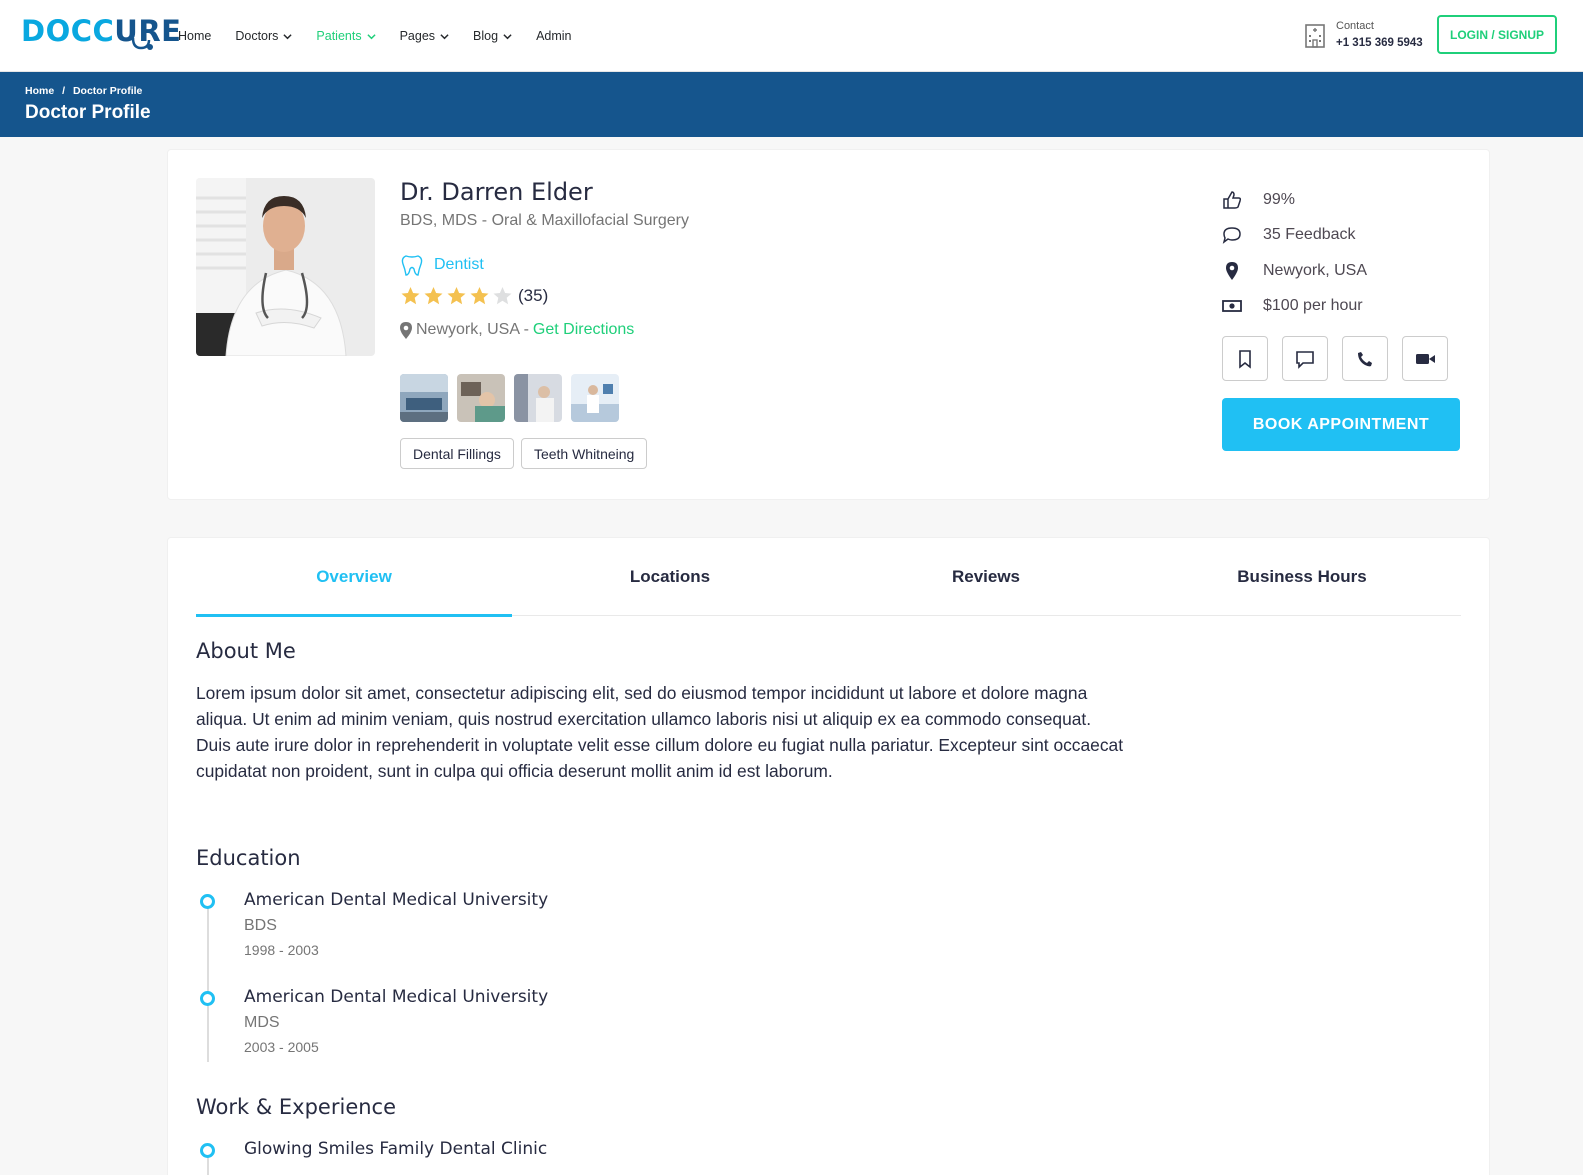  What do you see at coordinates (492, 36) in the screenshot?
I see `nav-blog: Blog` at bounding box center [492, 36].